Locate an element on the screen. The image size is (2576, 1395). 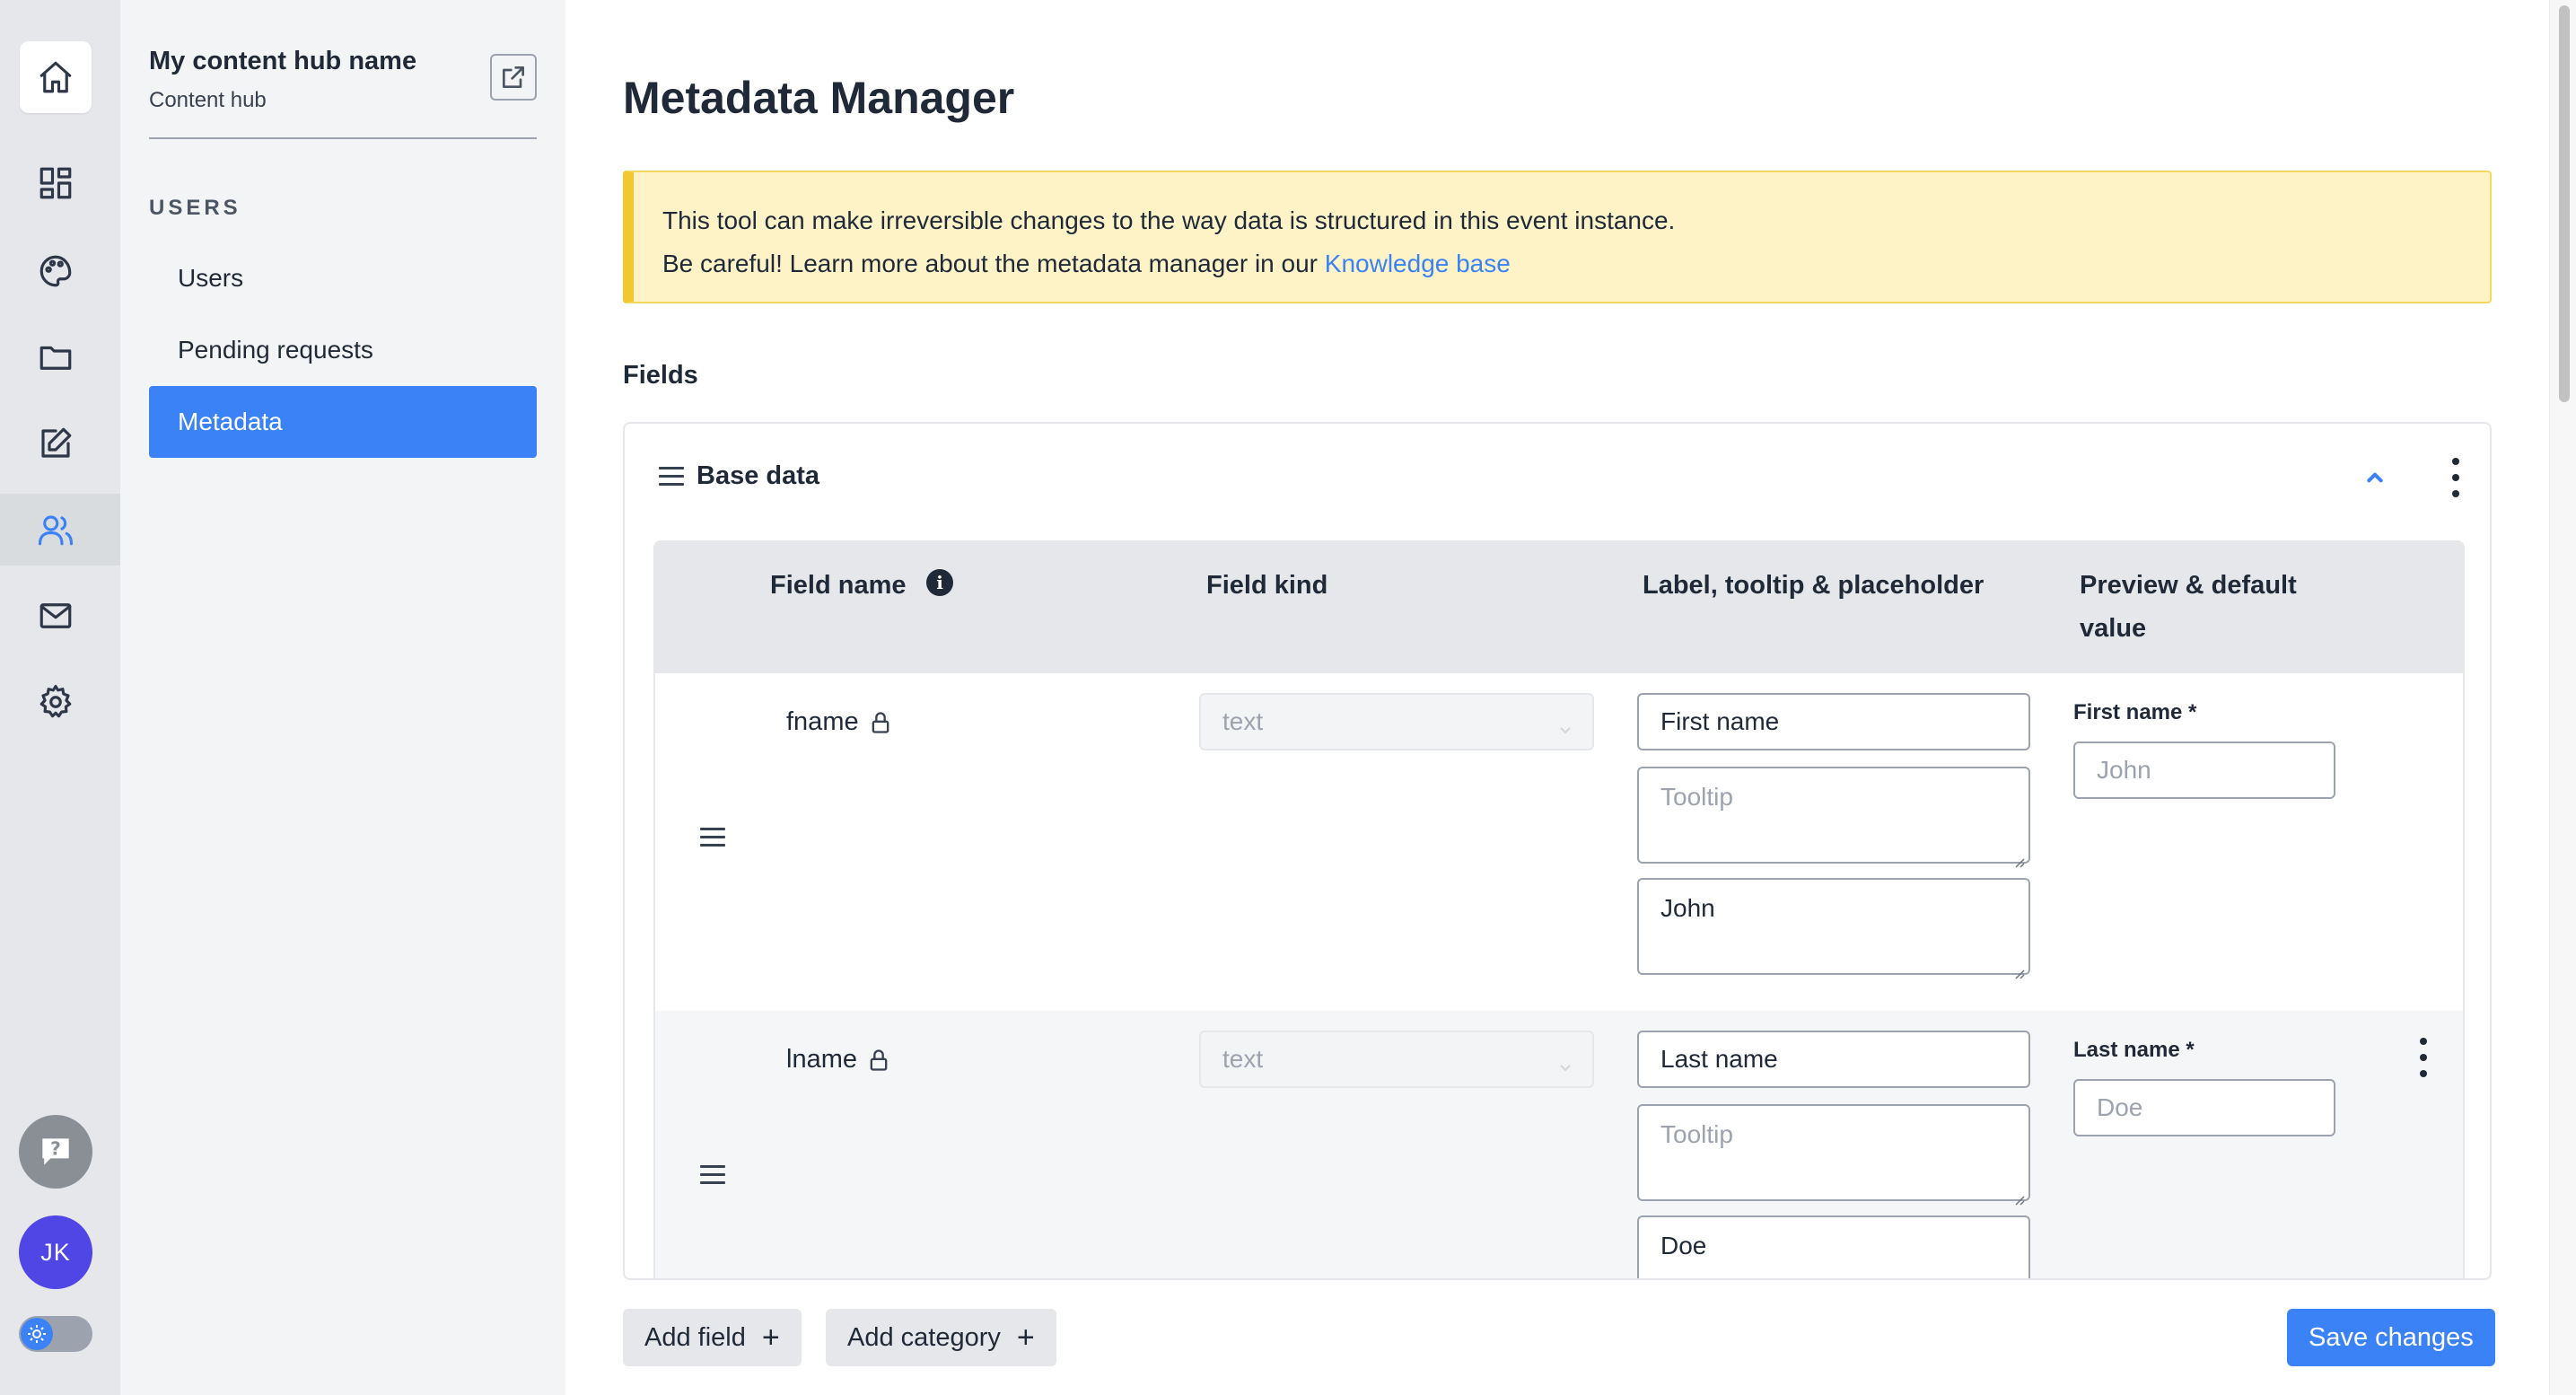
help-chat-icon: ? is located at coordinates (55, 1151).